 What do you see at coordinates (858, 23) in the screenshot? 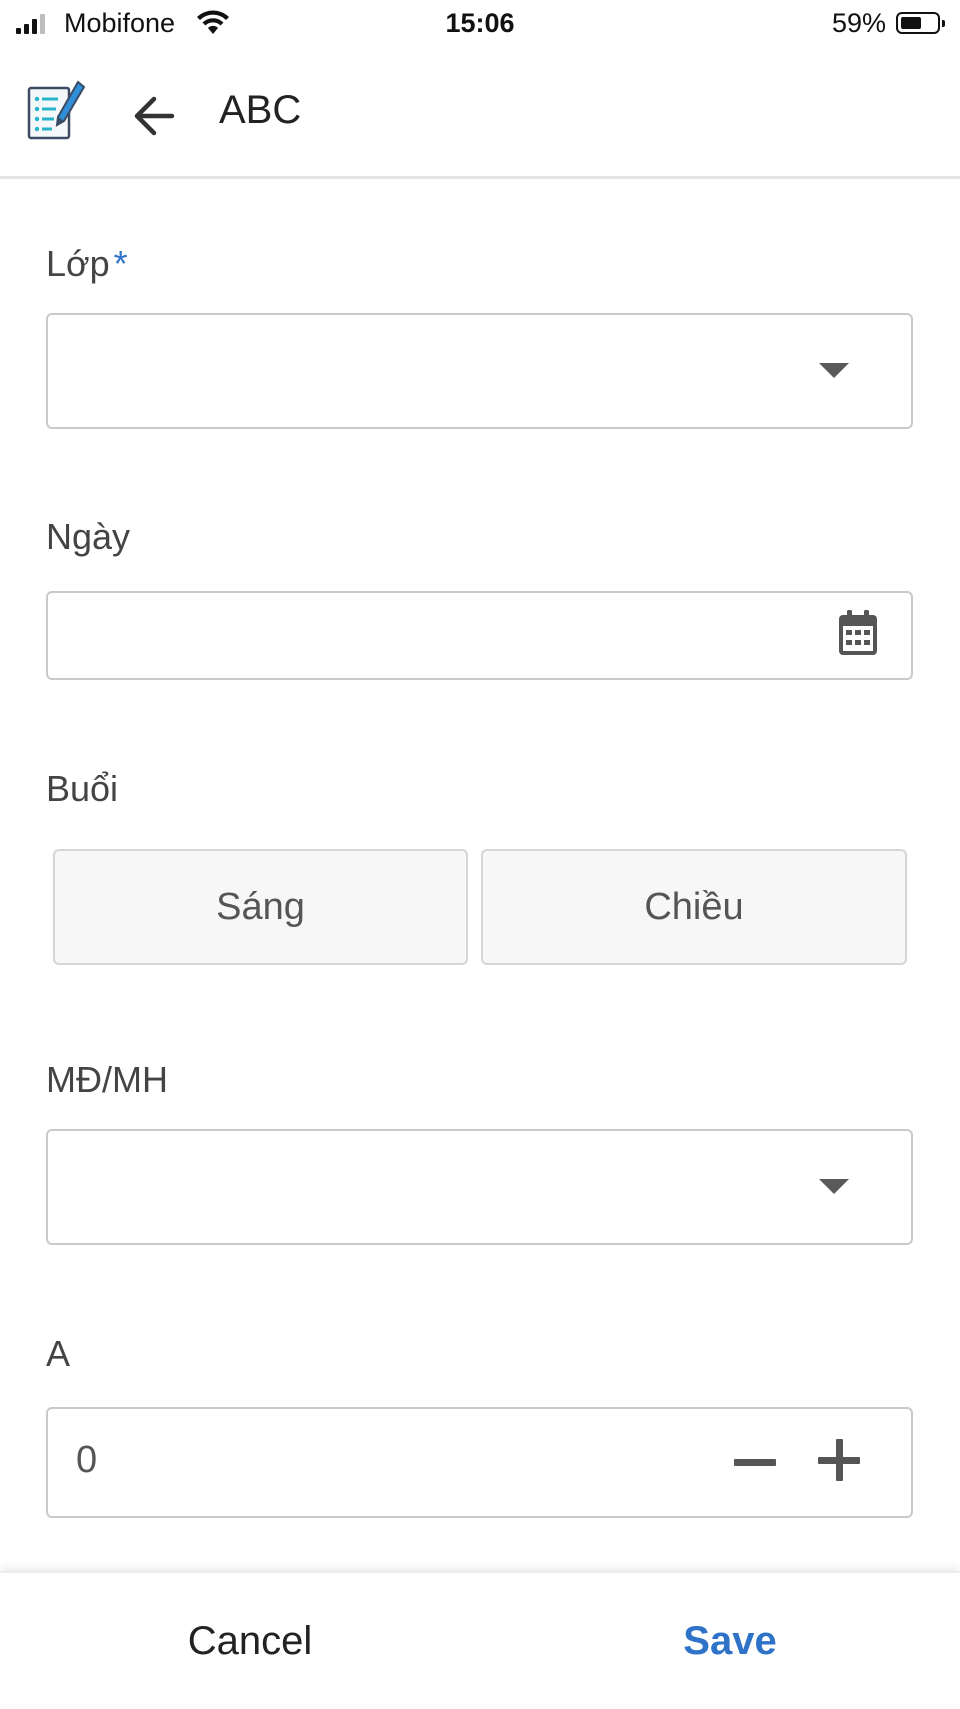
I see `battery-percent: 59%` at bounding box center [858, 23].